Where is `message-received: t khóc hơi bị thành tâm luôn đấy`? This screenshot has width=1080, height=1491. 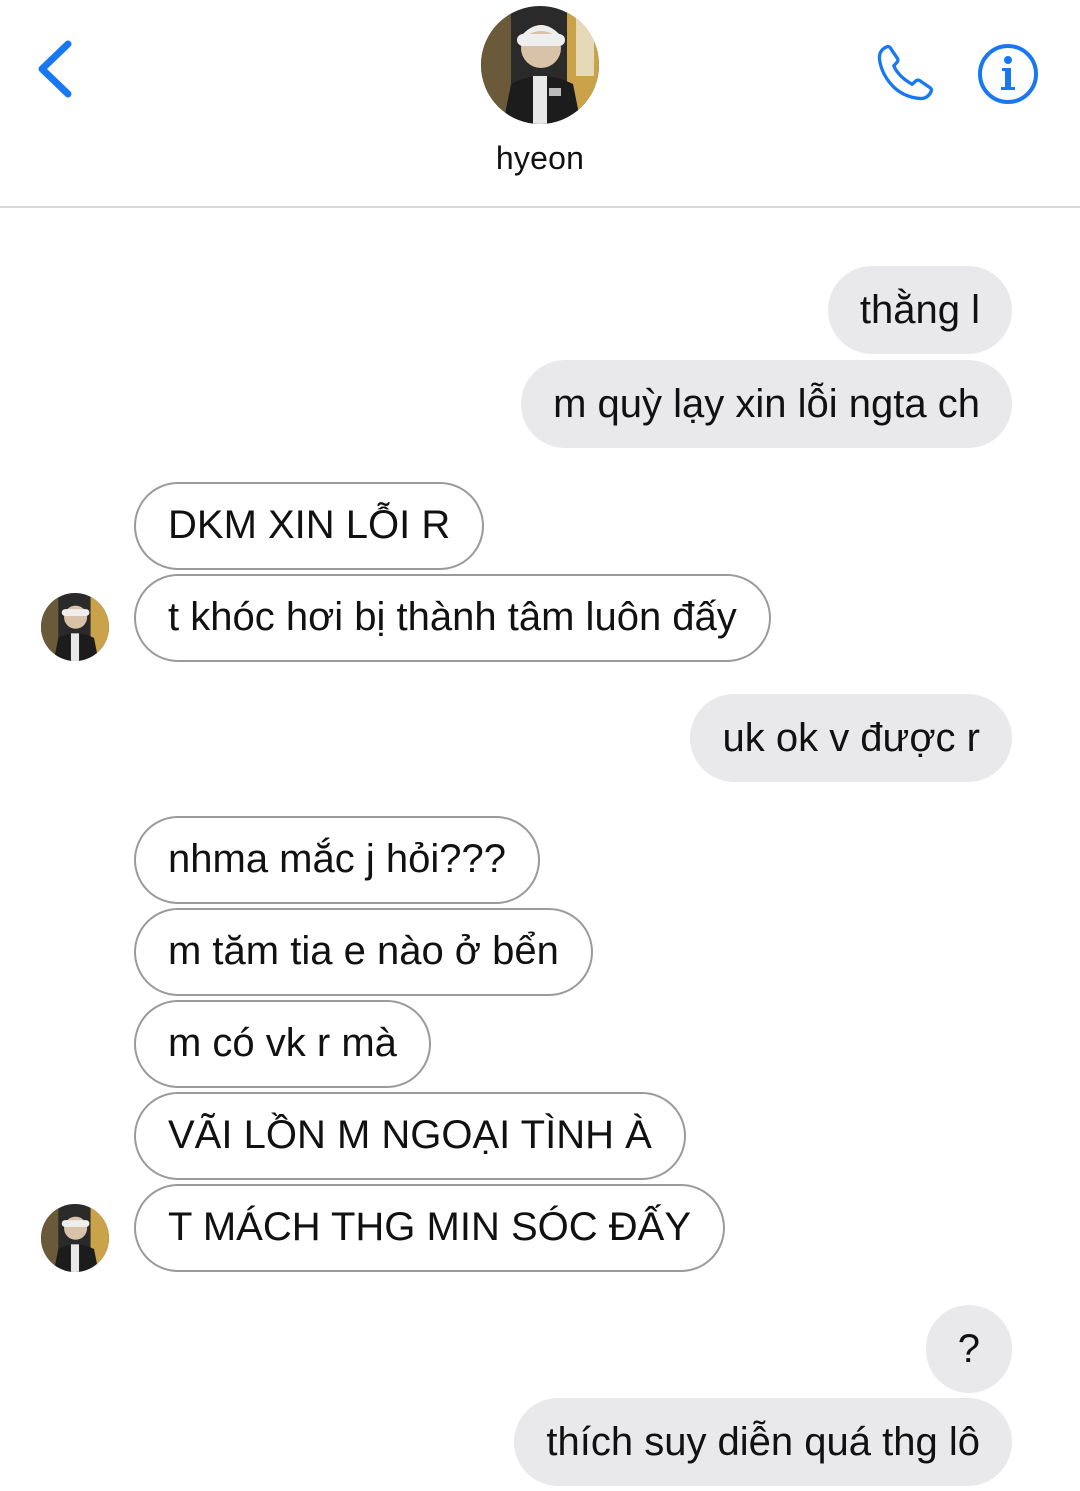
message-received: t khóc hơi bị thành tâm luôn đấy is located at coordinates (452, 618).